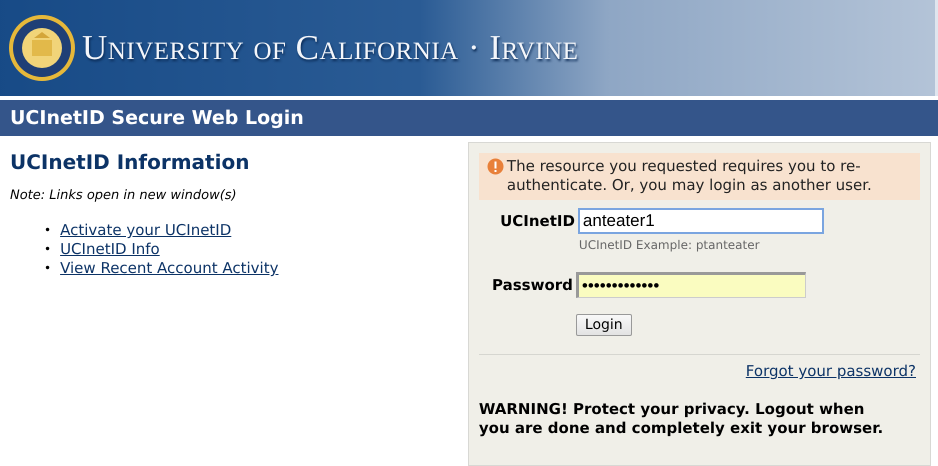 The width and height of the screenshot is (938, 466). What do you see at coordinates (701, 221) in the screenshot?
I see `text-field: anteater1` at bounding box center [701, 221].